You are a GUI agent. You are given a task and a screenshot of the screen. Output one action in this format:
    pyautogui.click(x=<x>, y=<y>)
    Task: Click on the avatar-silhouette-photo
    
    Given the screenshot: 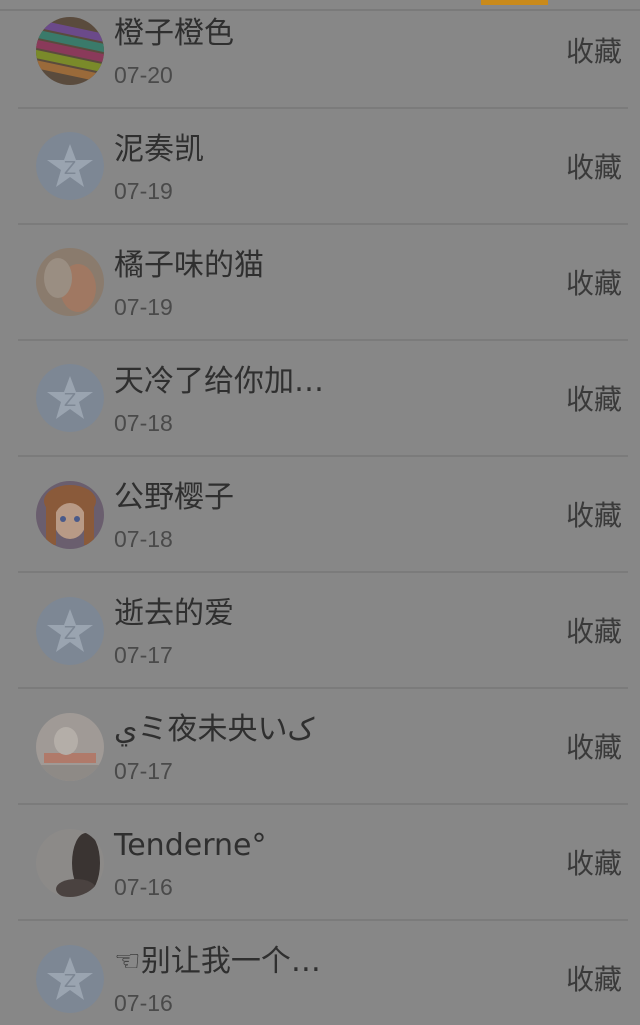 What is the action you would take?
    pyautogui.click(x=70, y=863)
    